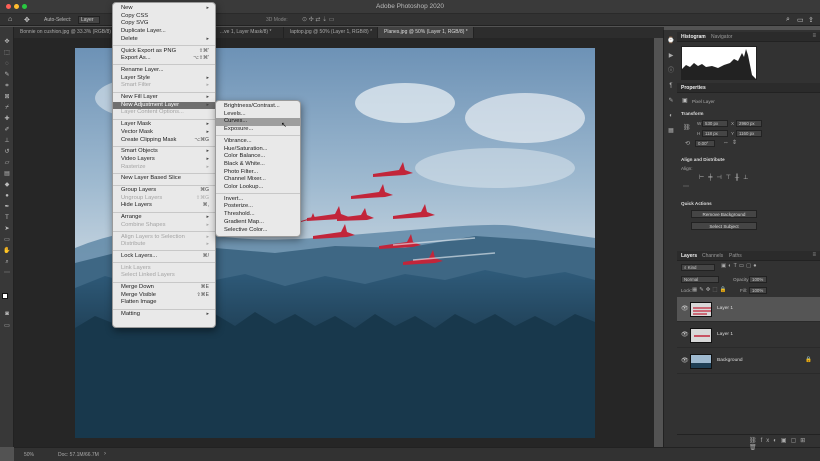 This screenshot has width=820, height=461. Describe the element at coordinates (693, 37) in the screenshot. I see `tab-histogram: Histogram` at that location.